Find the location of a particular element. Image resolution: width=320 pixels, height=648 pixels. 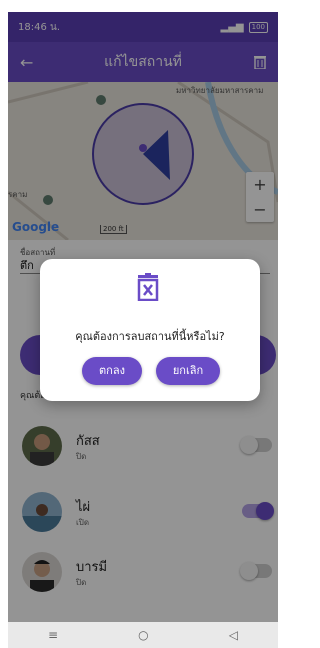

confirm-button: ตกลง is located at coordinates (112, 371).